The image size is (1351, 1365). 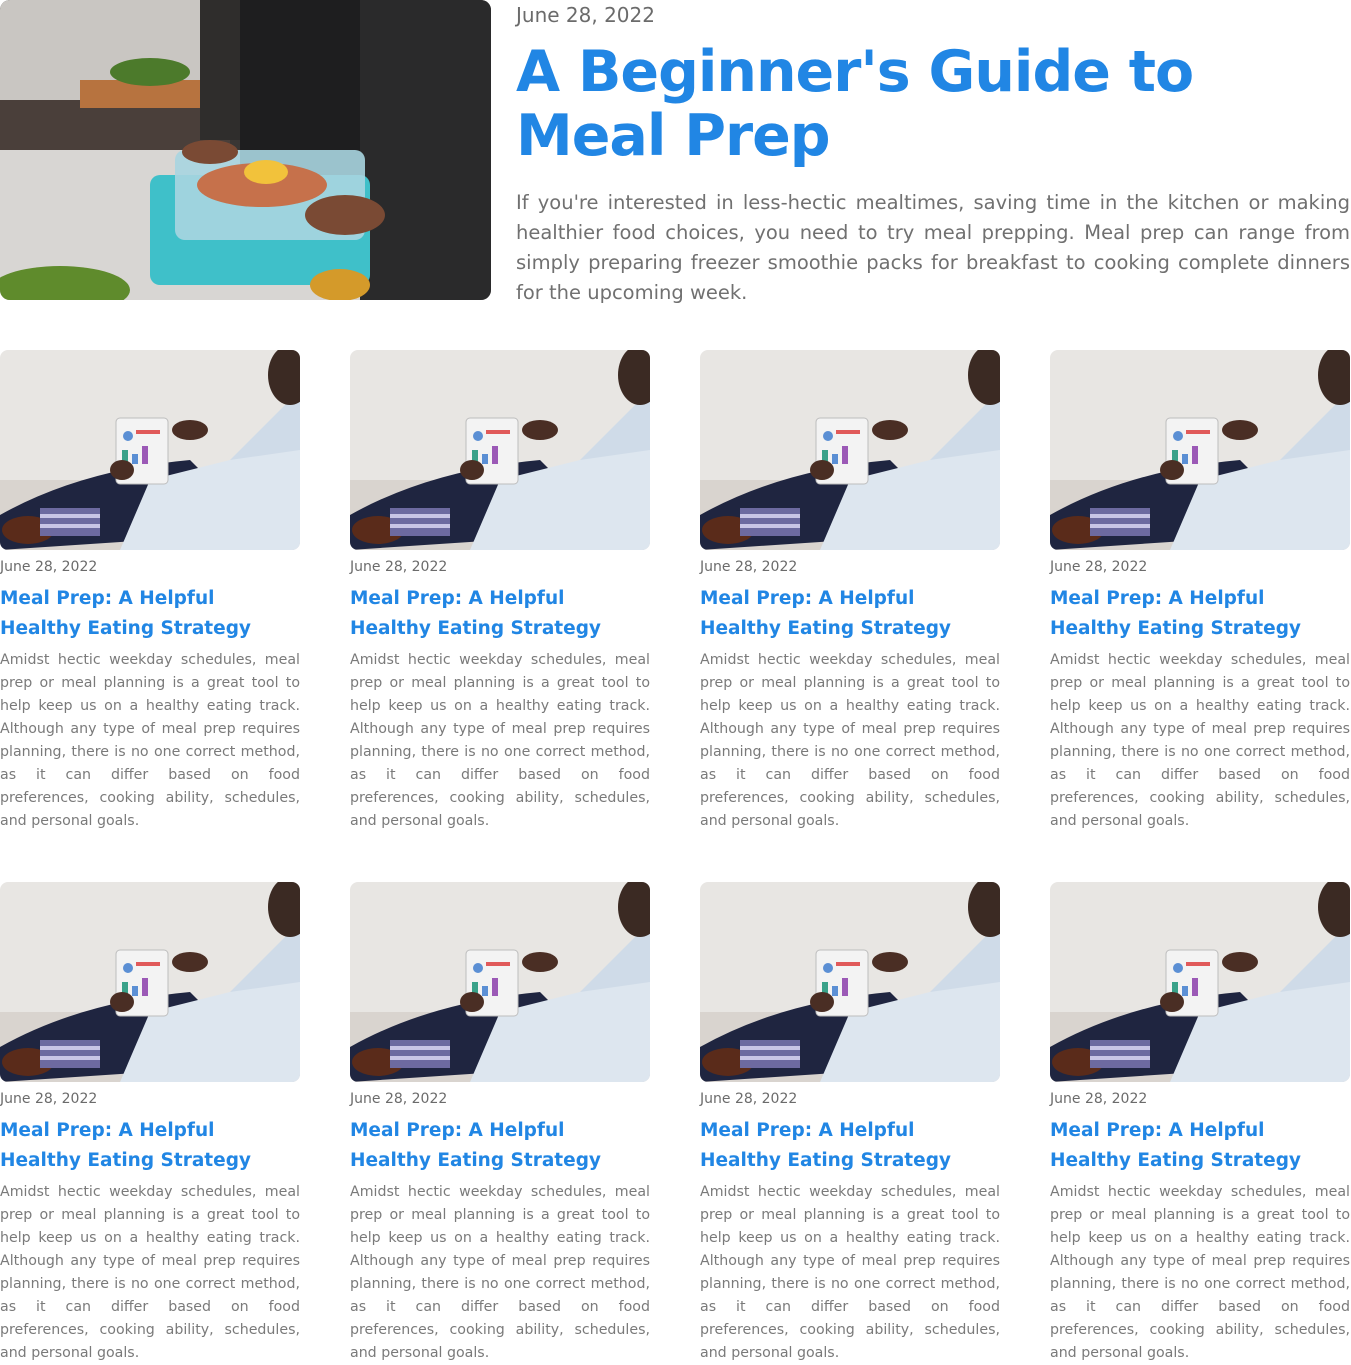 What do you see at coordinates (245, 150) in the screenshot?
I see `featured-image` at bounding box center [245, 150].